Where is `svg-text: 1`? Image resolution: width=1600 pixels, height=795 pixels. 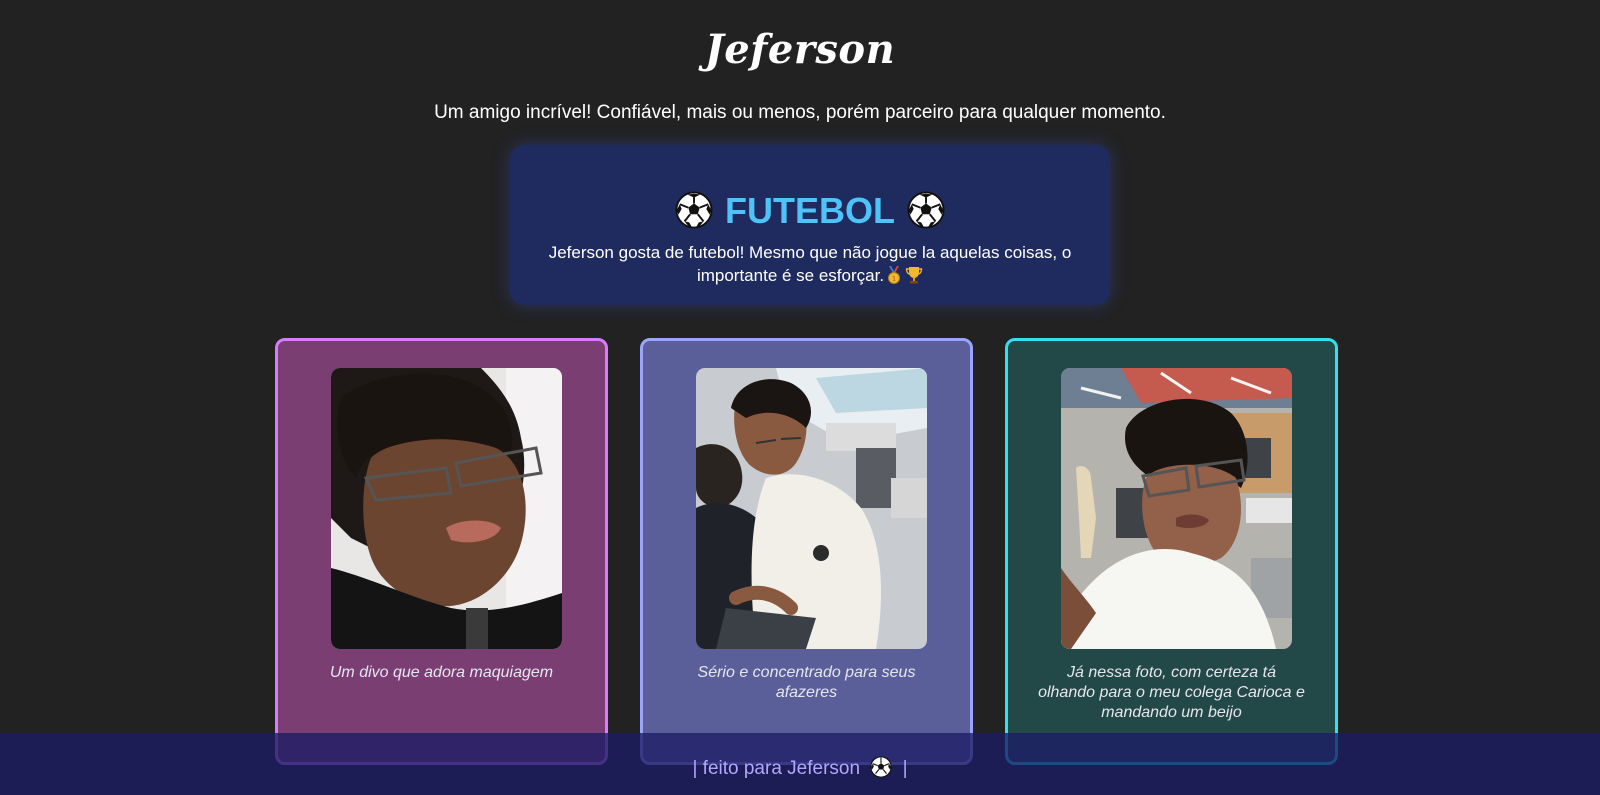 svg-text: 1 is located at coordinates (894, 279).